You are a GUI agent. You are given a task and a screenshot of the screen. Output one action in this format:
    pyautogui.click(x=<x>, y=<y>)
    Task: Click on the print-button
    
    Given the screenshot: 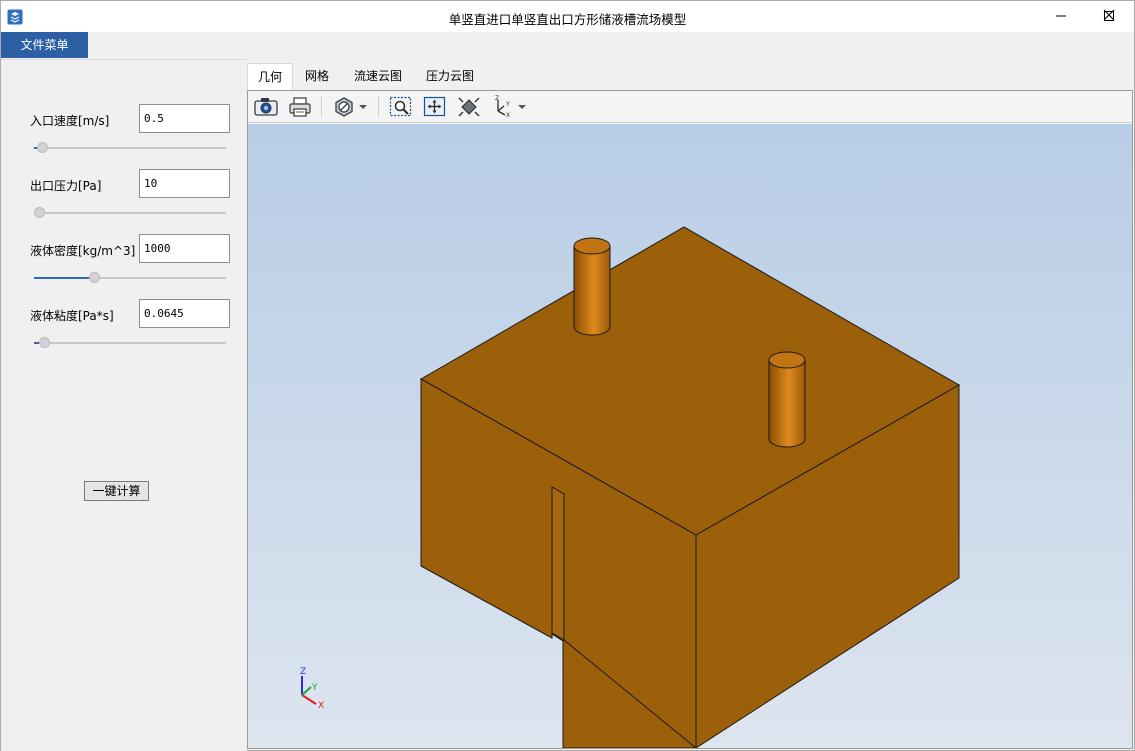 What is the action you would take?
    pyautogui.click(x=300, y=107)
    